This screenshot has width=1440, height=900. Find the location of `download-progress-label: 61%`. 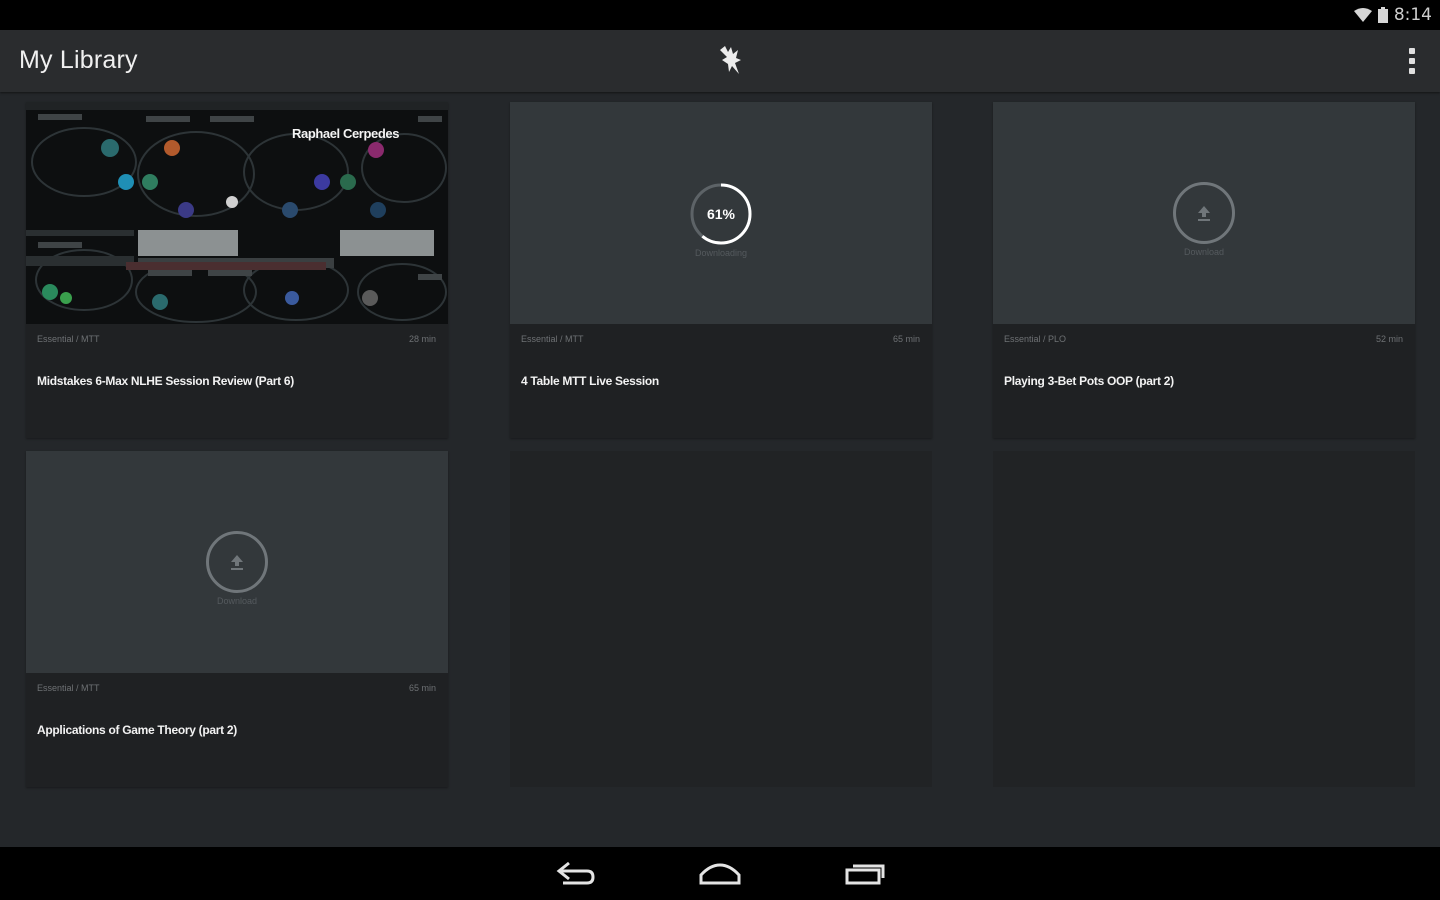

download-progress-label: 61% is located at coordinates (721, 214).